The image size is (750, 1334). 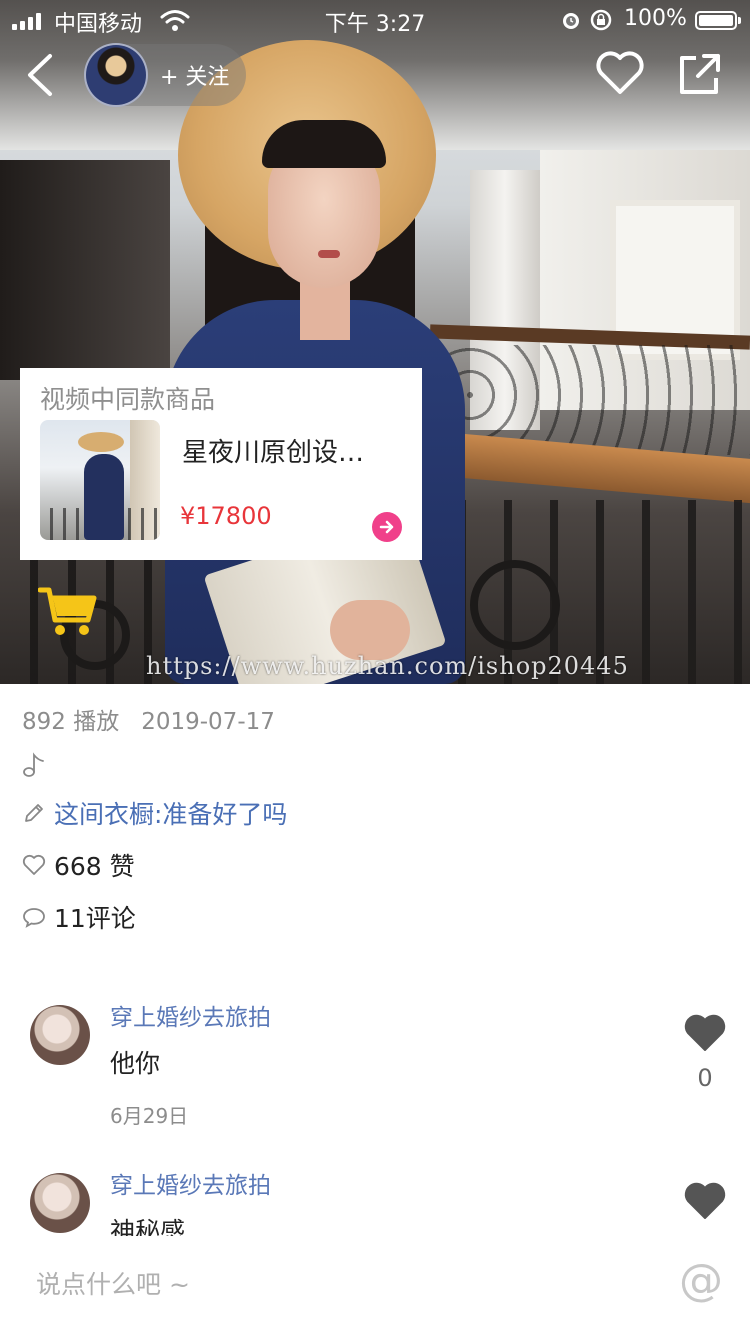 I want to click on product-card-title: 视频中同款商品, so click(x=128, y=399).